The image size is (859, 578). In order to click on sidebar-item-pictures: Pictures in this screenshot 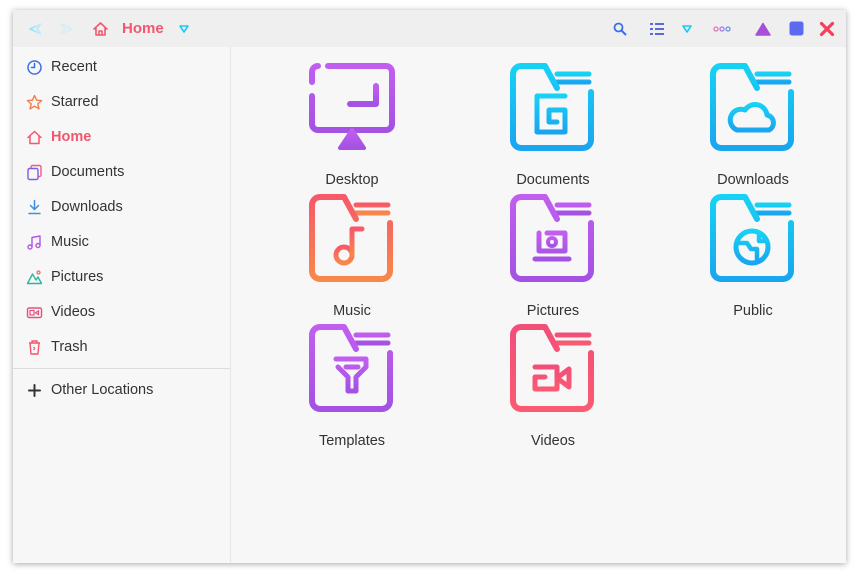, I will do `click(121, 277)`.